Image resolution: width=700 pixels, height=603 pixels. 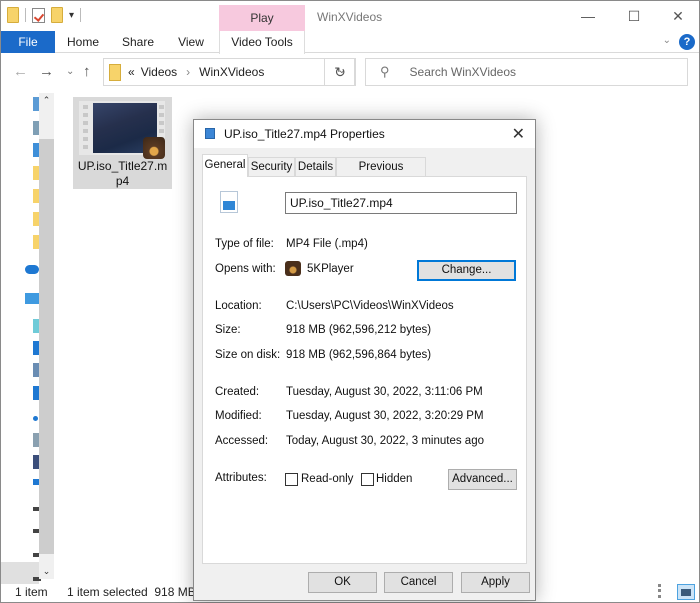 I want to click on tab-home: Home, so click(x=83, y=42).